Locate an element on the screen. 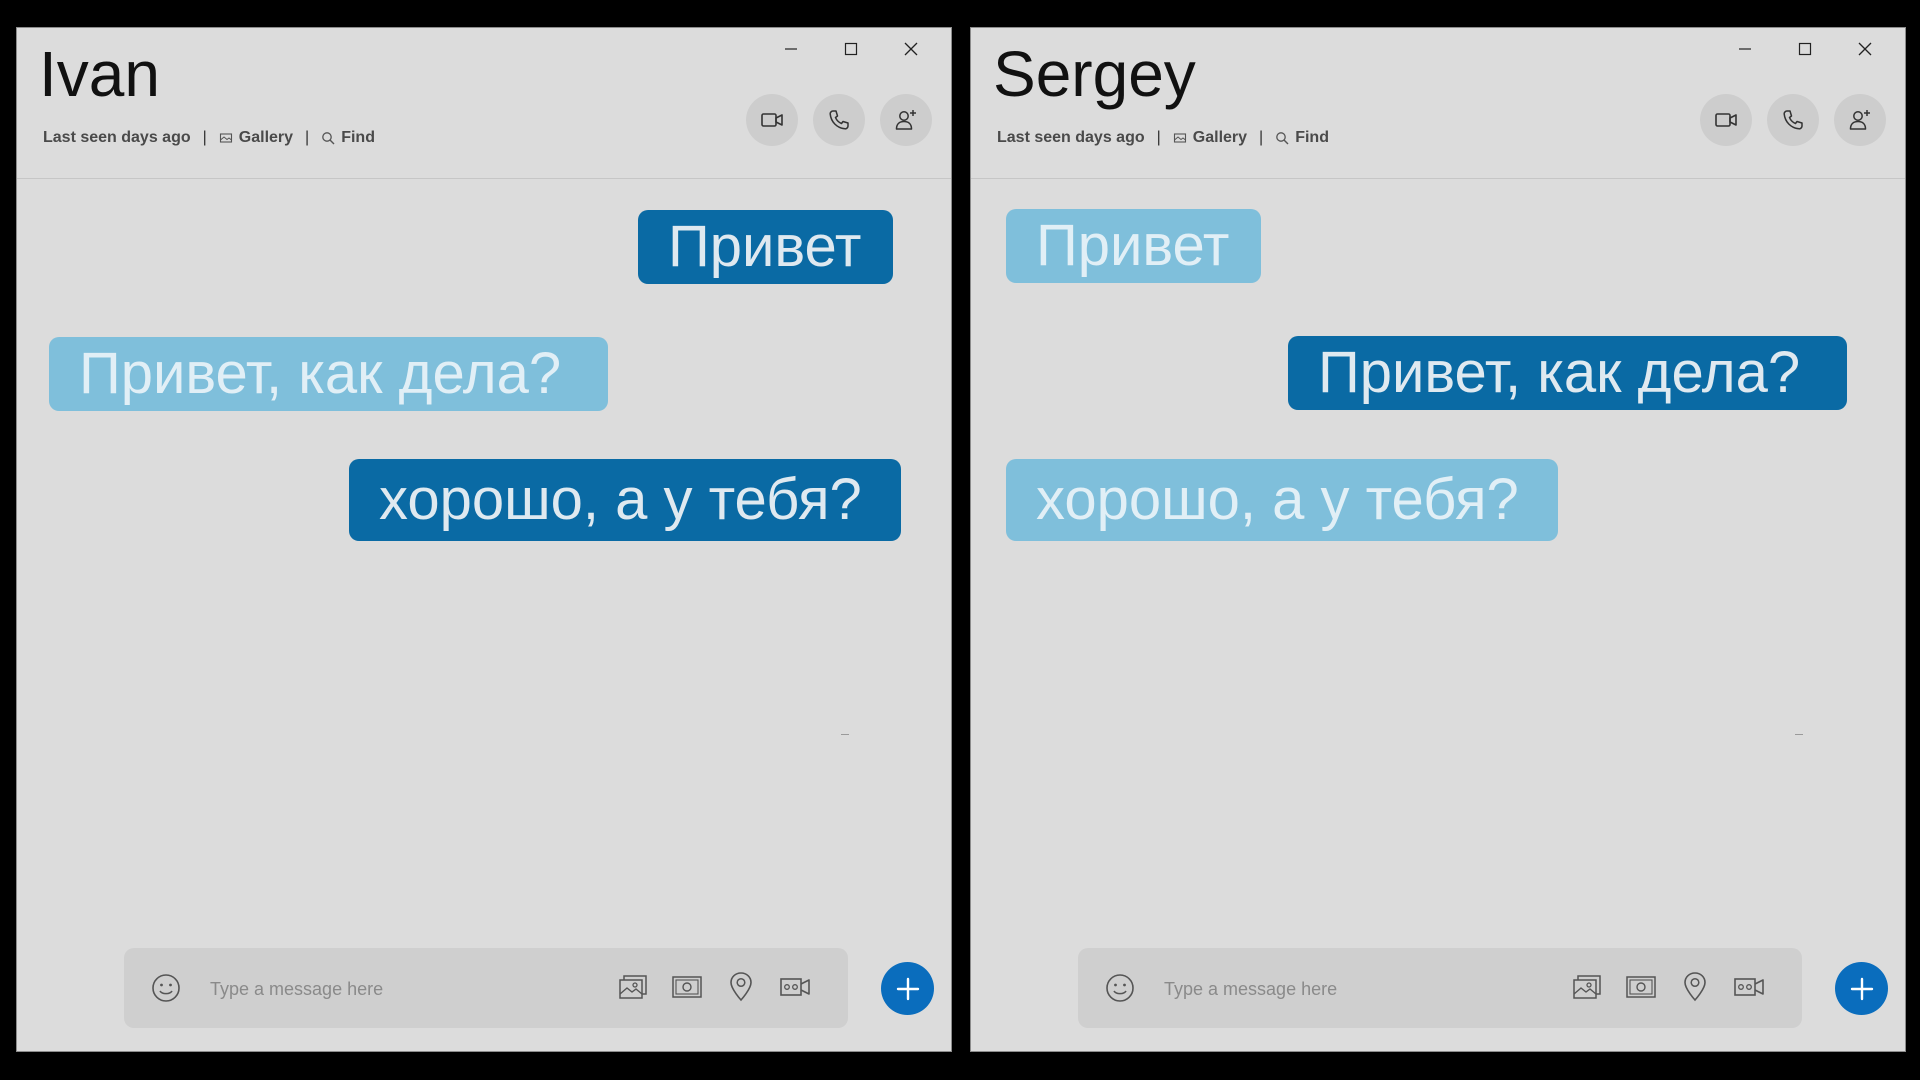 The height and width of the screenshot is (1080, 1920). message-bubble-sent: Привет is located at coordinates (765, 247).